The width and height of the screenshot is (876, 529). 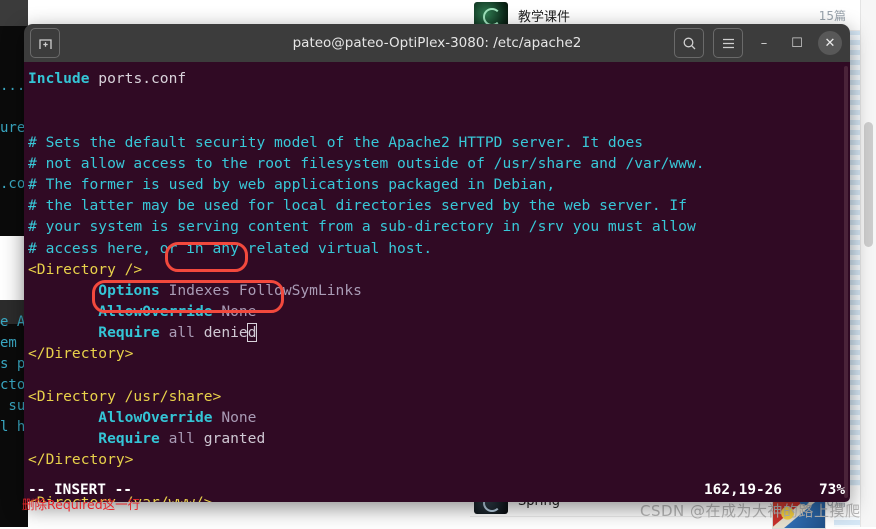 What do you see at coordinates (260, 290) in the screenshot?
I see `editor-token: Indexes FollowSymLinks` at bounding box center [260, 290].